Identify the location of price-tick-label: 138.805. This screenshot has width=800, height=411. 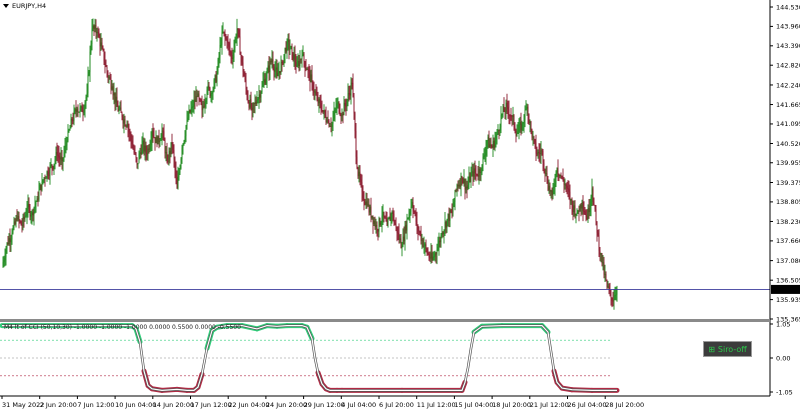
(788, 202).